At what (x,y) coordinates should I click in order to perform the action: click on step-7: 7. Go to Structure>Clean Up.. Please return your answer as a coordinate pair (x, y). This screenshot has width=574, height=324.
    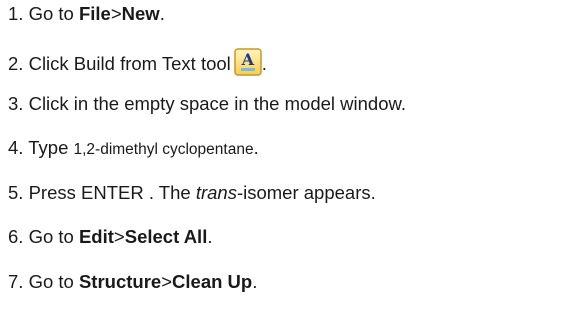
    Looking at the image, I should click on (132, 282).